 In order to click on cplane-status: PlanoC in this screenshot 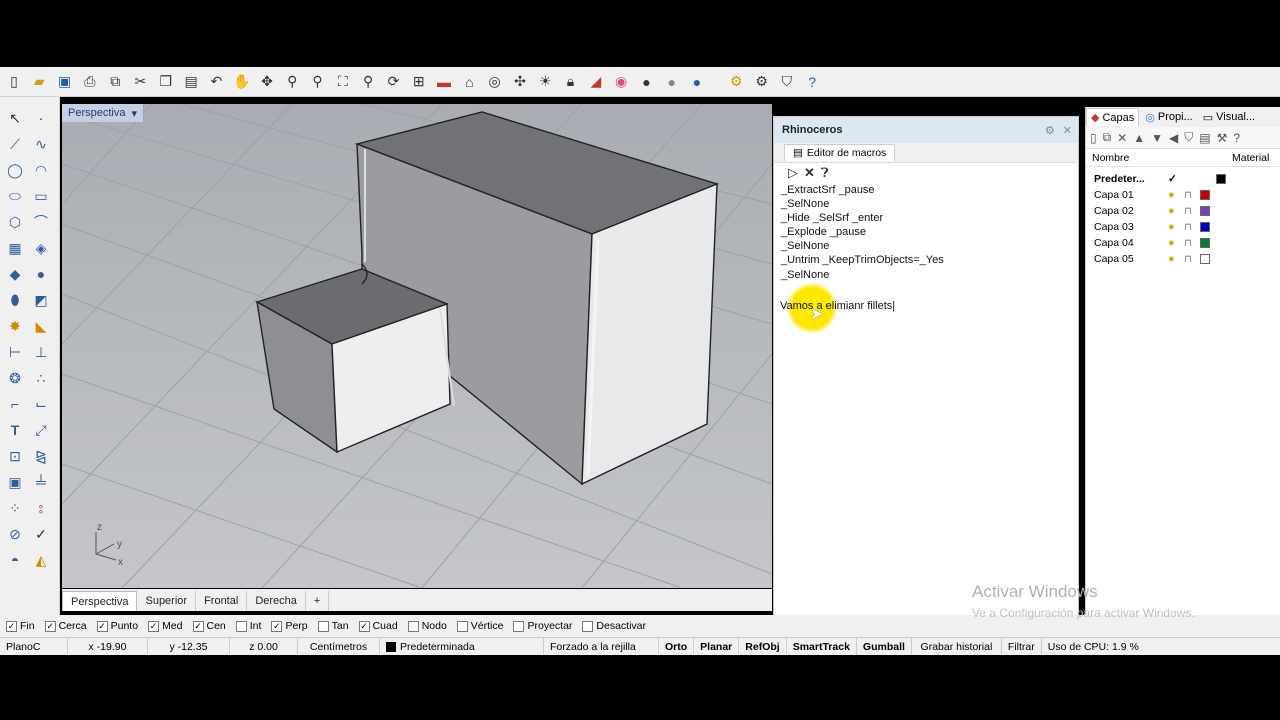, I will do `click(34, 646)`.